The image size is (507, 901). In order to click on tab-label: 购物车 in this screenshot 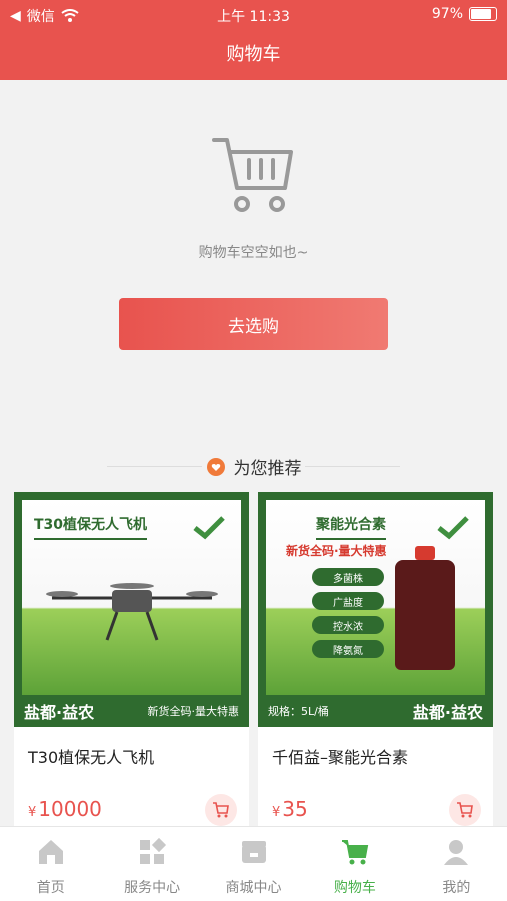, I will do `click(354, 888)`.